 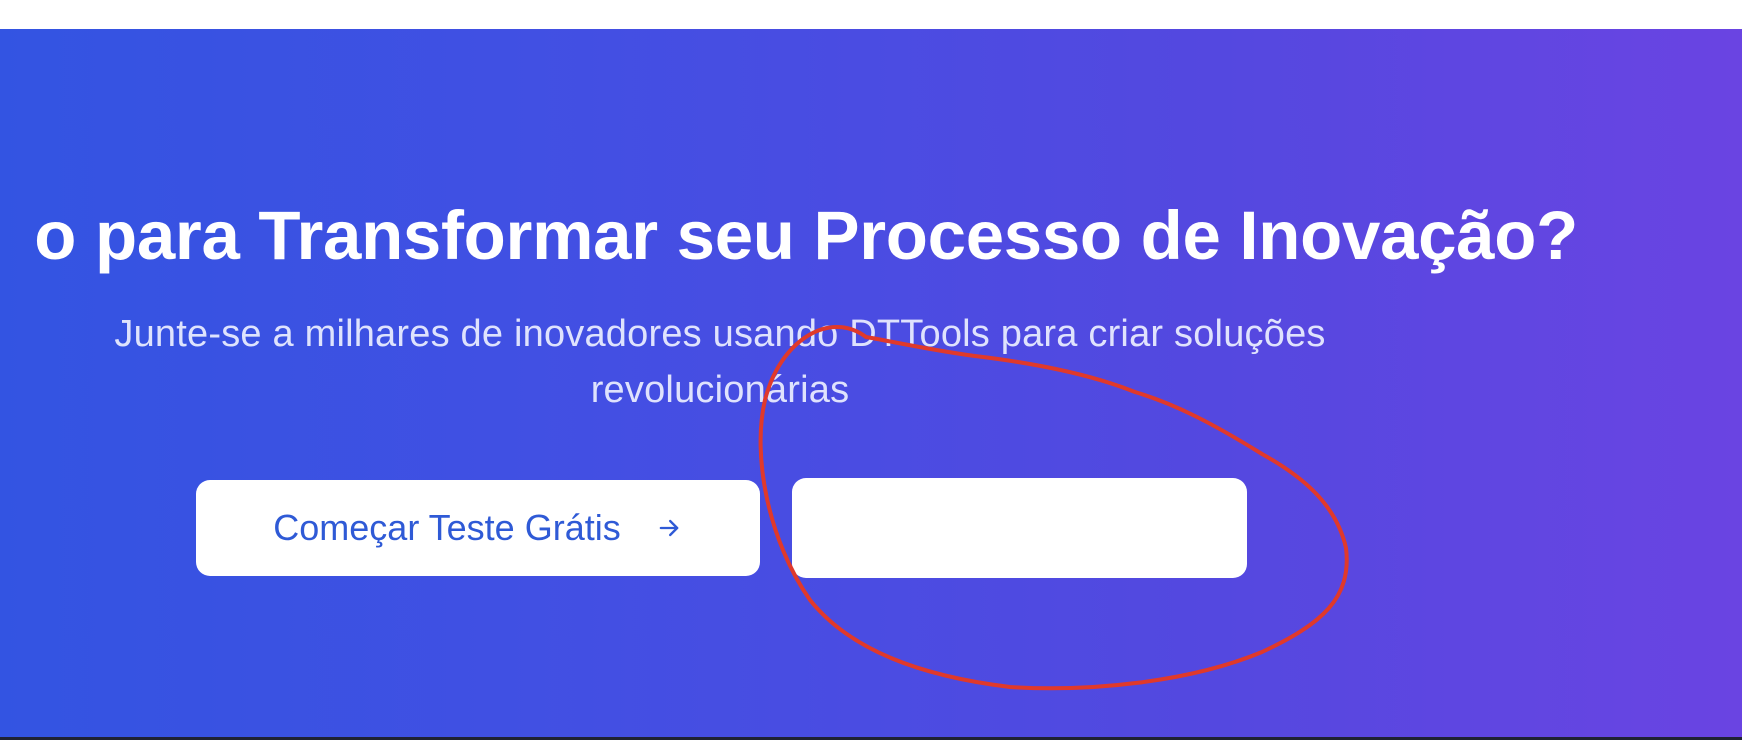 What do you see at coordinates (871, 14) in the screenshot?
I see `top-strip` at bounding box center [871, 14].